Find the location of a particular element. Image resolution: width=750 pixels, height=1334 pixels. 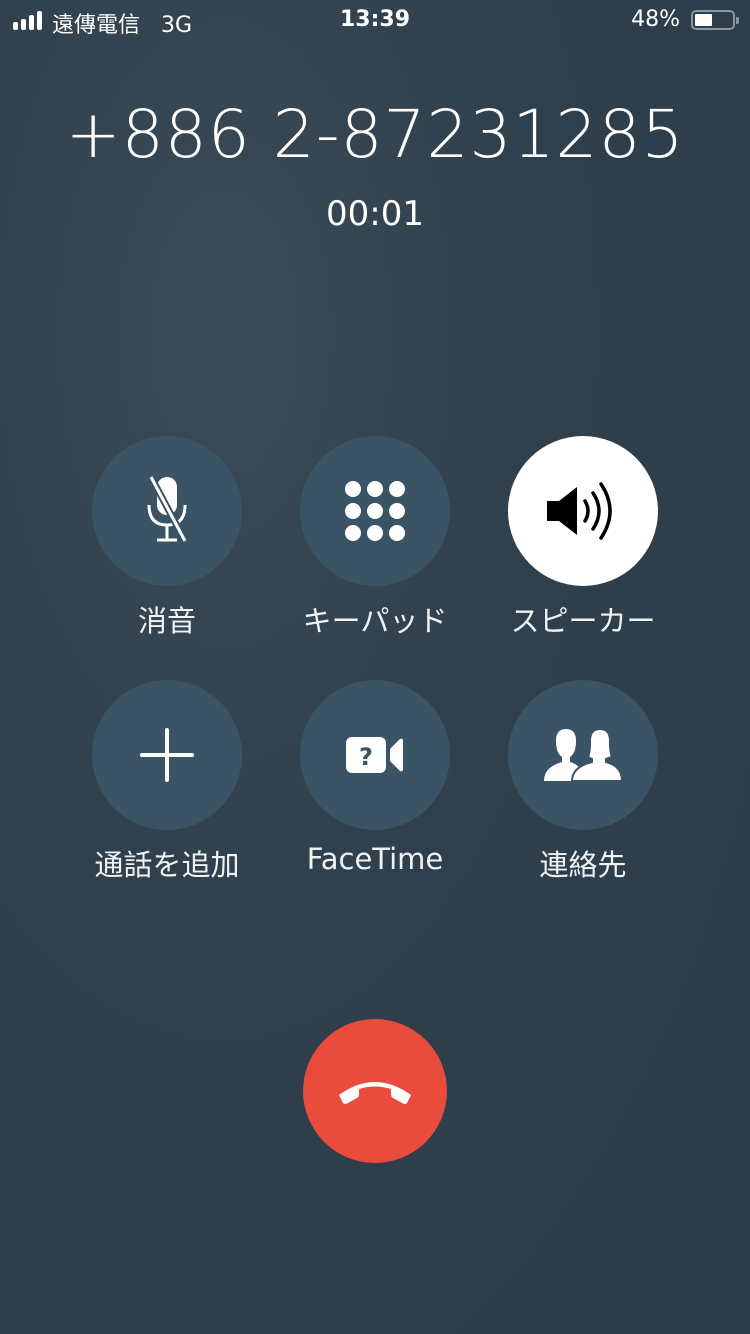

contacts-icon is located at coordinates (583, 755).